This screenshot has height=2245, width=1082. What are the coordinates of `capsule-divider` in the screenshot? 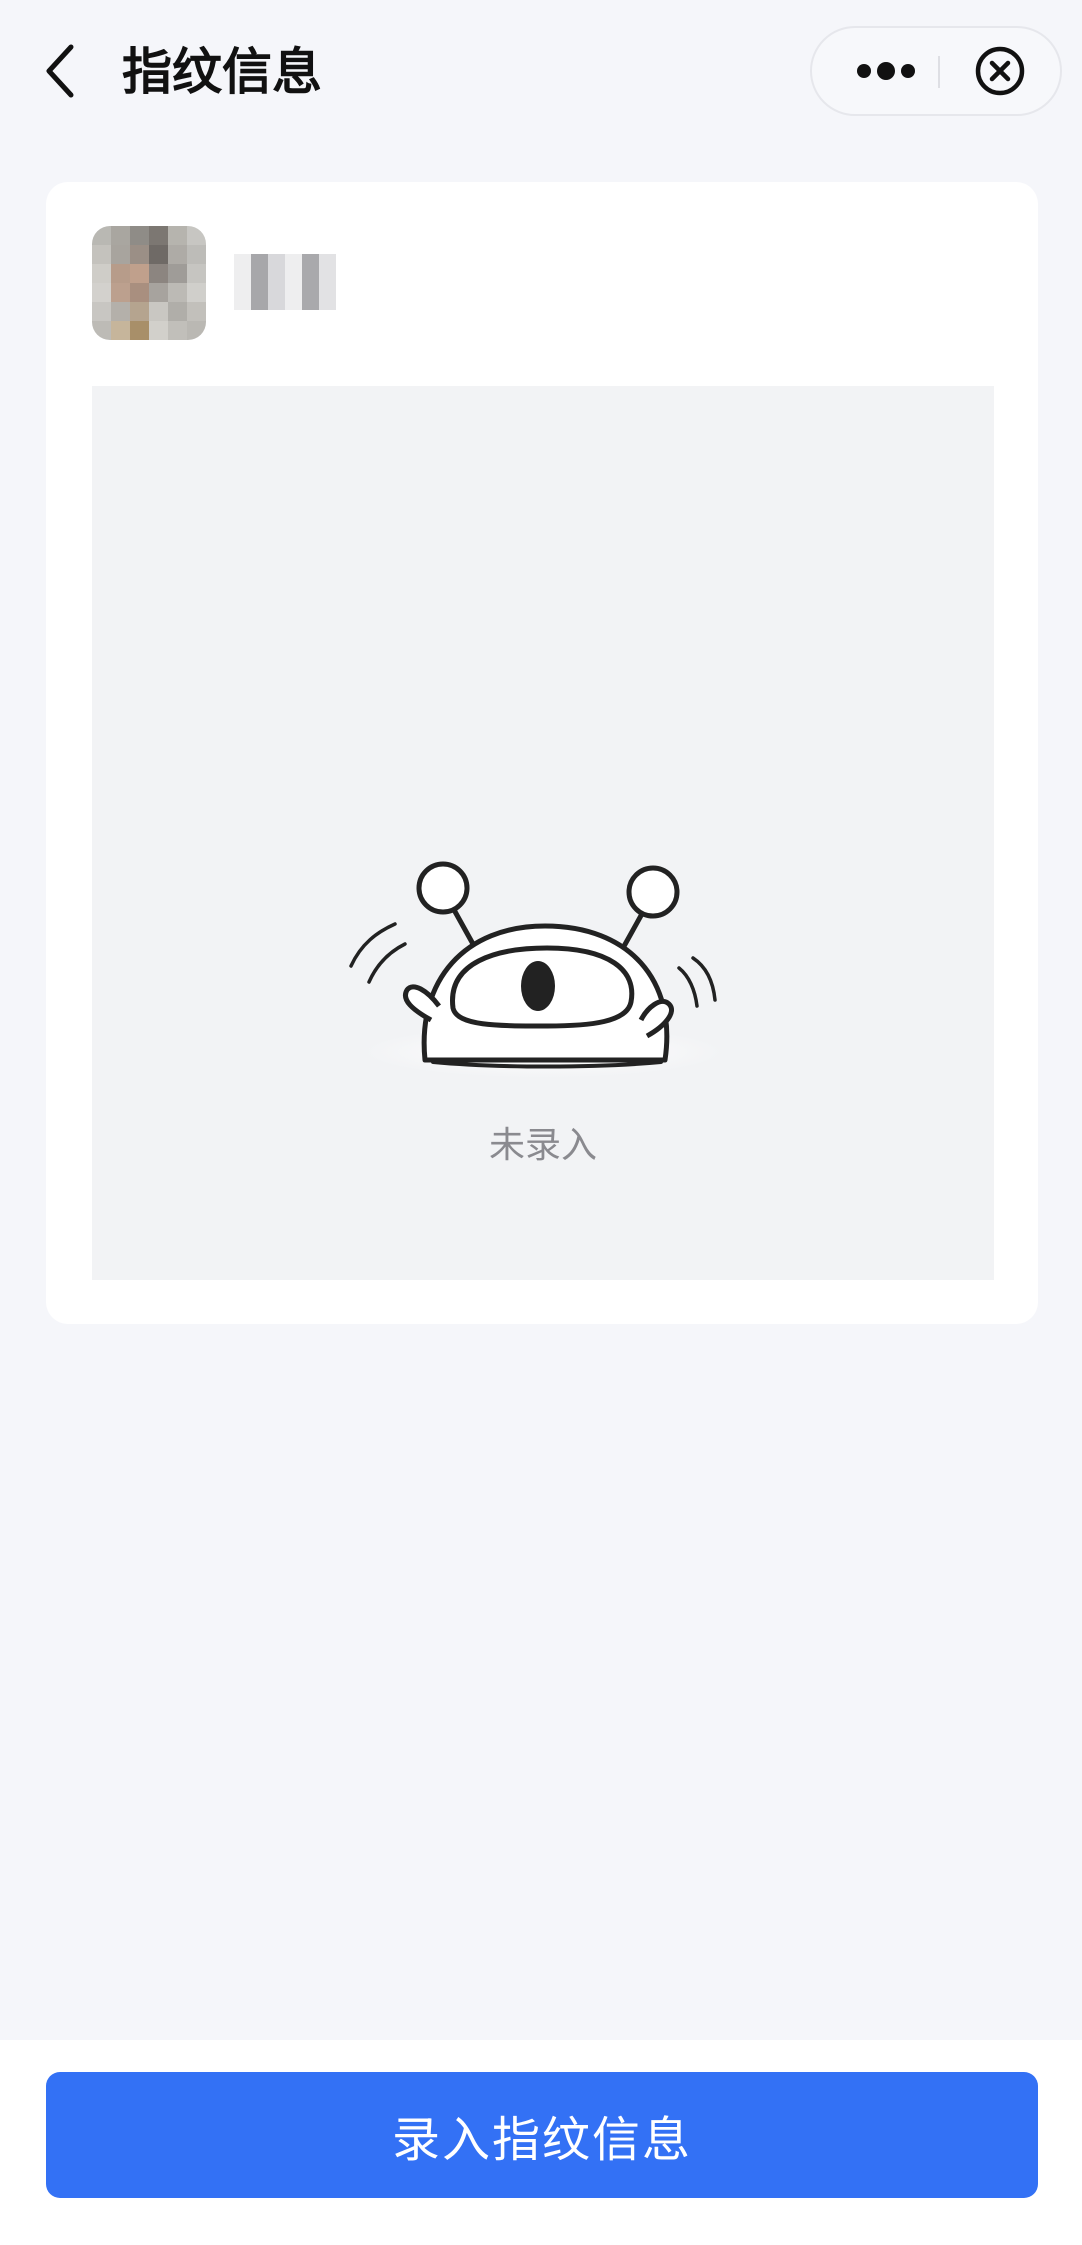 It's located at (939, 72).